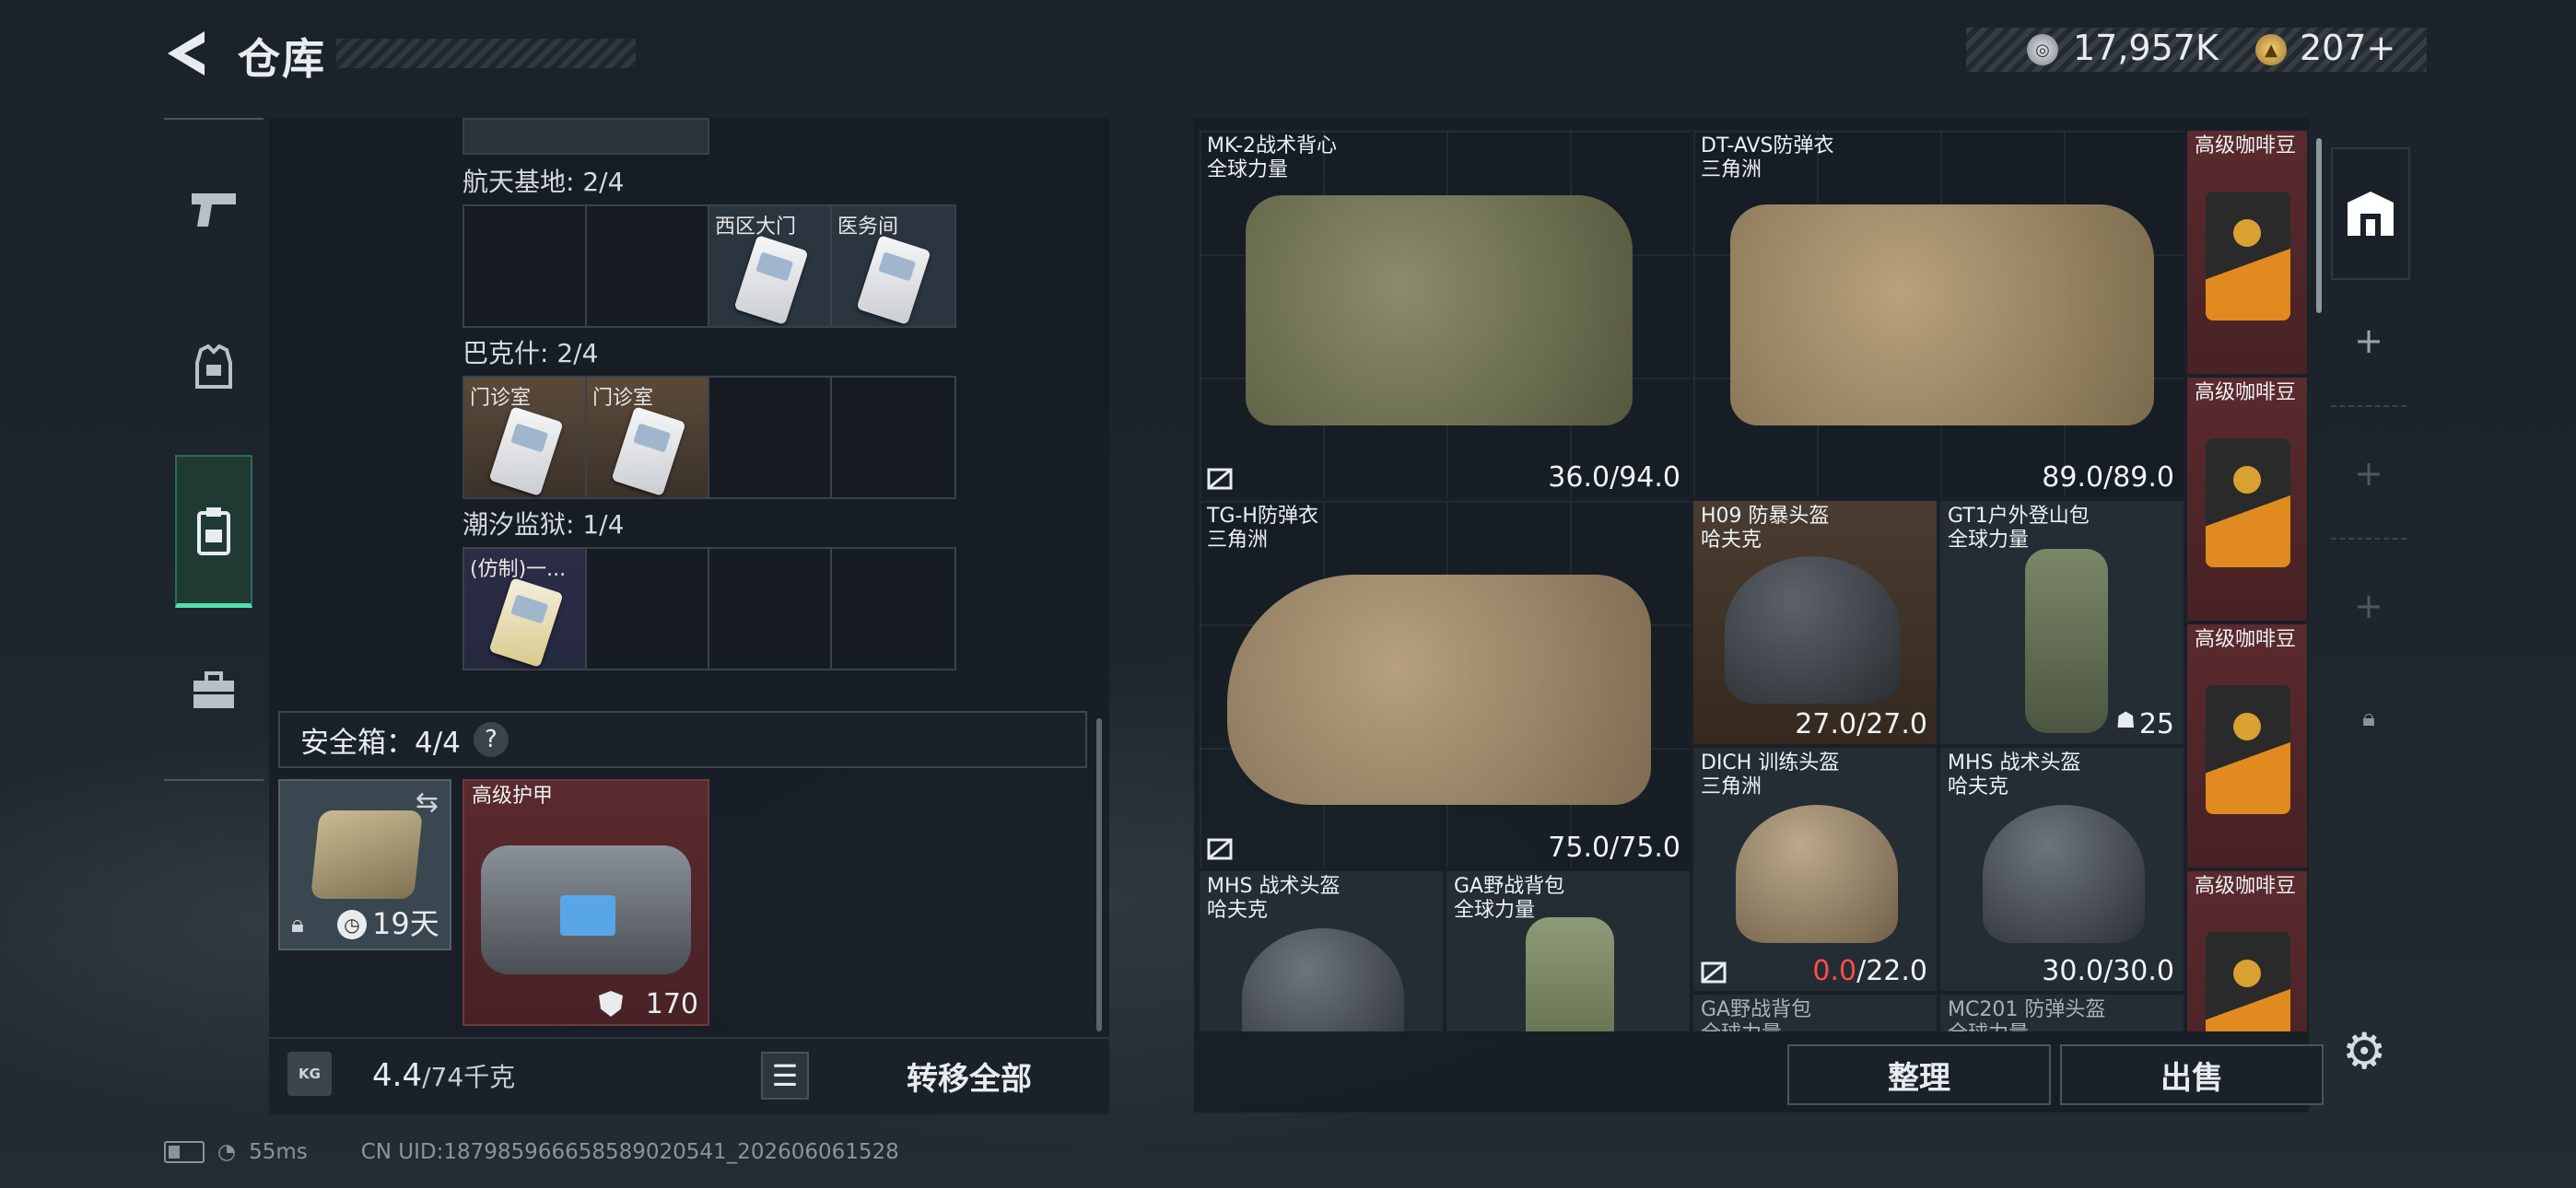  What do you see at coordinates (544, 182) in the screenshot?
I see `section-label-aerospace: 航天基地: 2/4` at bounding box center [544, 182].